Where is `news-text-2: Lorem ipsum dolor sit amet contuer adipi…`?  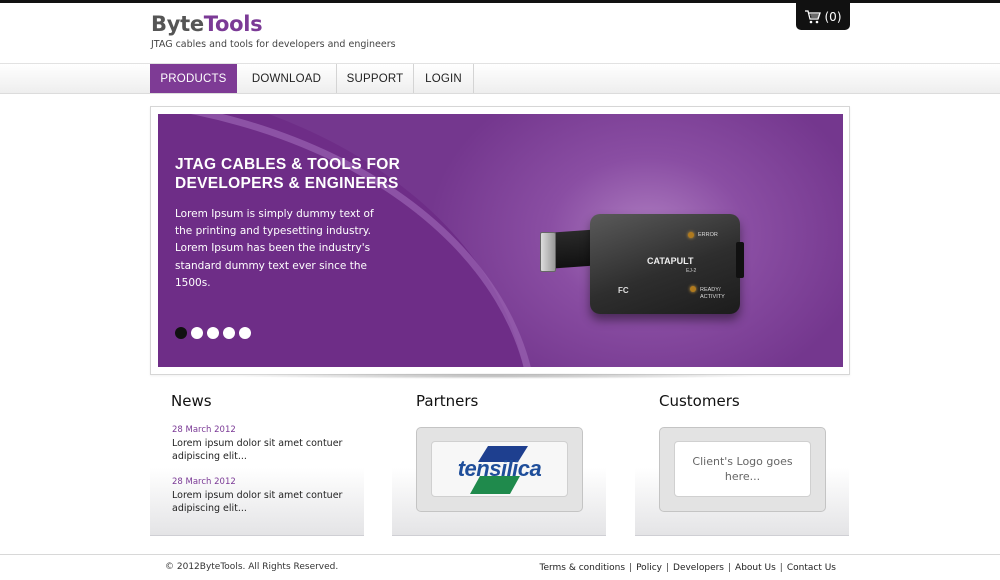
news-text-2: Lorem ipsum dolor sit amet contuer adipi… is located at coordinates (262, 502).